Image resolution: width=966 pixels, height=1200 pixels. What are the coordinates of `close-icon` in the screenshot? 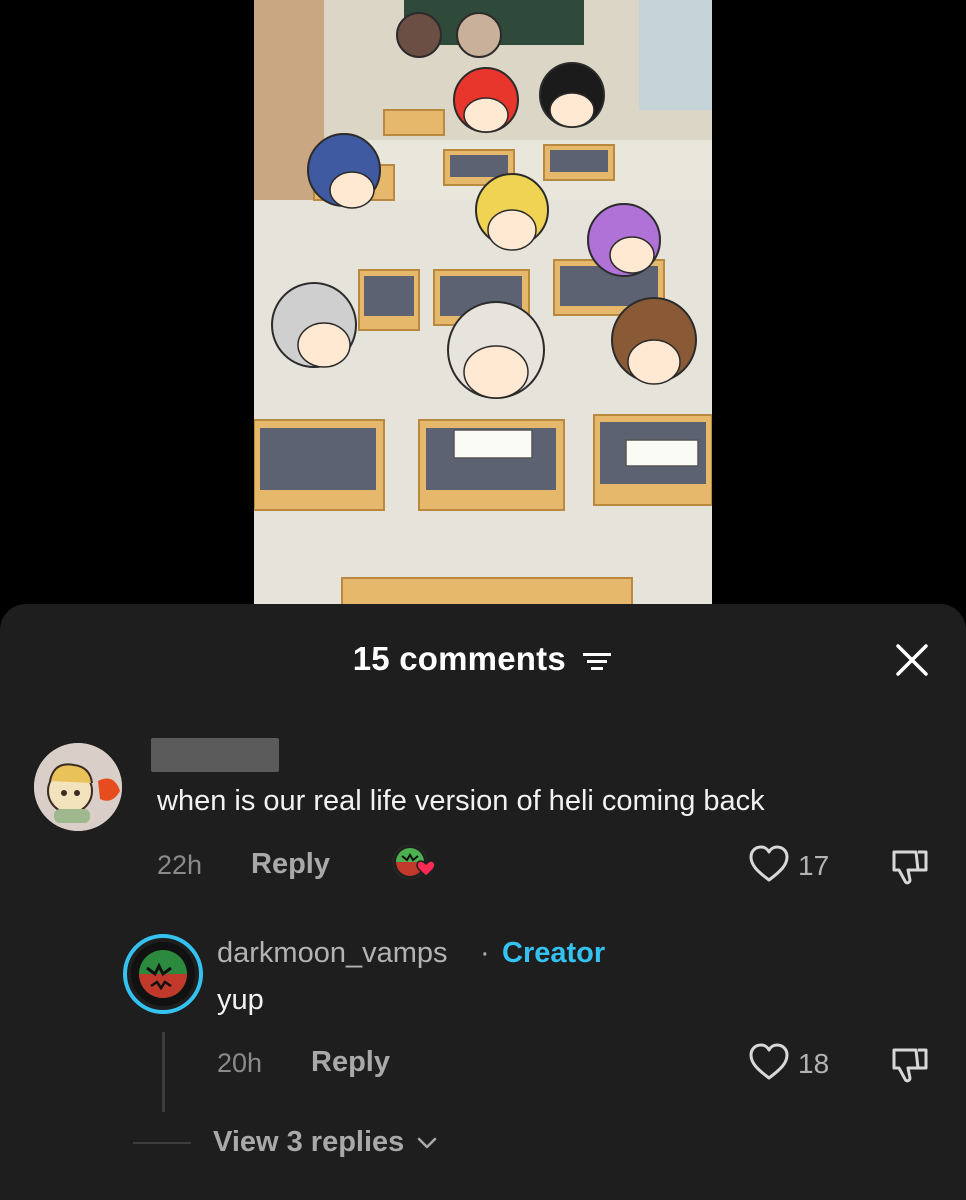 It's located at (912, 660).